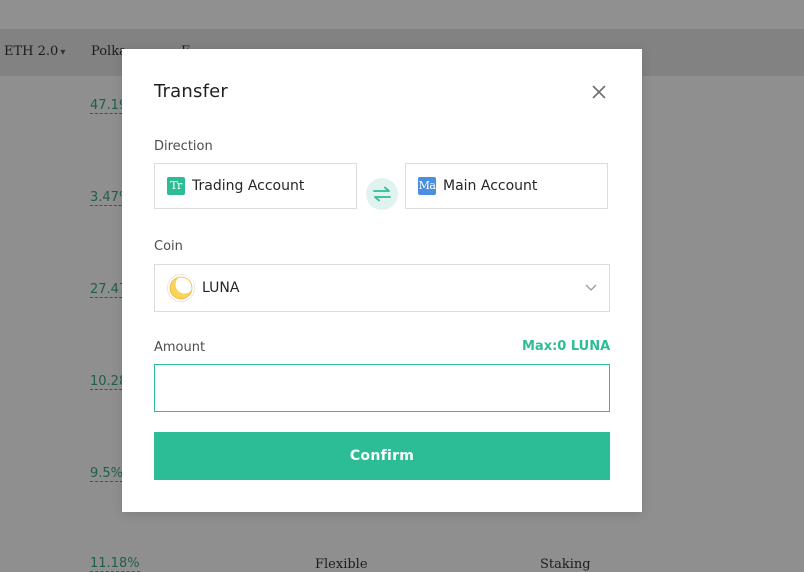  Describe the element at coordinates (180, 347) in the screenshot. I see `amount-label: Amount` at that location.